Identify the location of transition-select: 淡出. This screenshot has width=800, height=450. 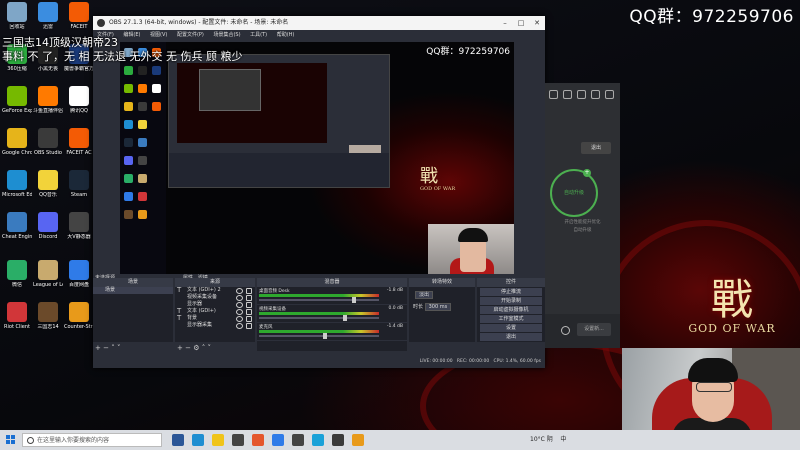
(424, 295).